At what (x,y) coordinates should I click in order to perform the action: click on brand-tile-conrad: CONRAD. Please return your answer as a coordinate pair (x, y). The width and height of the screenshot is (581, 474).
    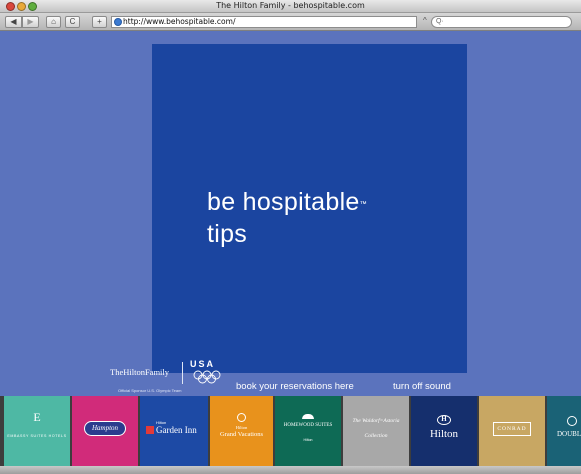
    Looking at the image, I should click on (512, 431).